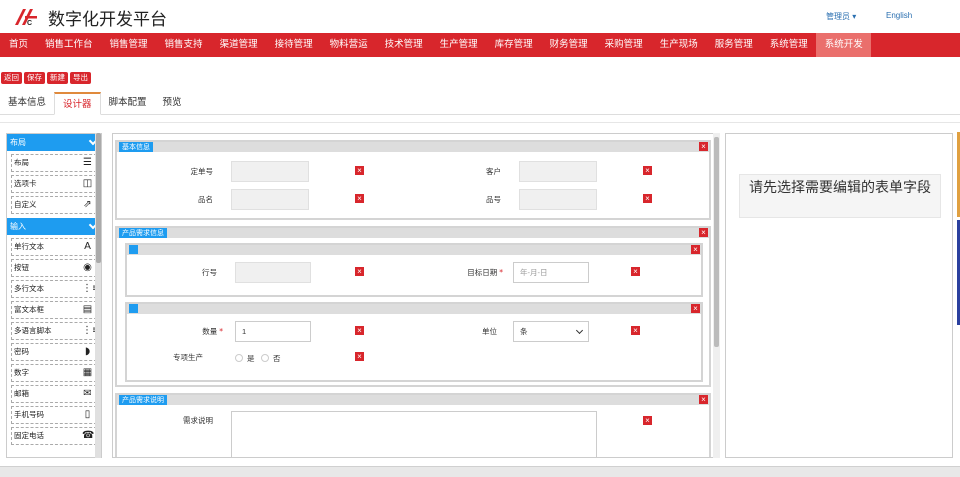 This screenshot has width=960, height=477. I want to click on radio-yes, so click(239, 358).